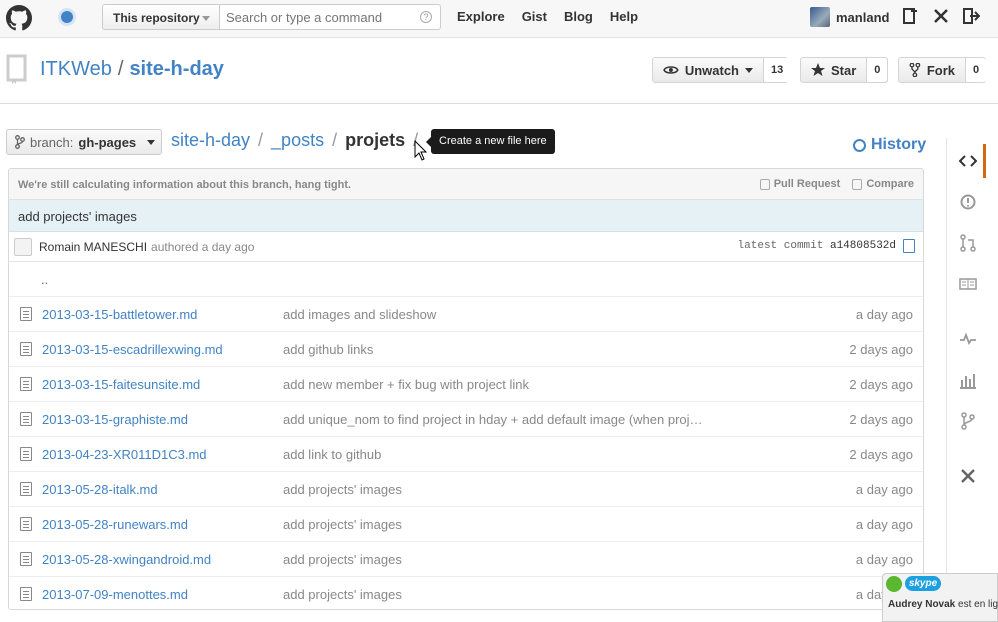  I want to click on nav-explore: Explore, so click(481, 16).